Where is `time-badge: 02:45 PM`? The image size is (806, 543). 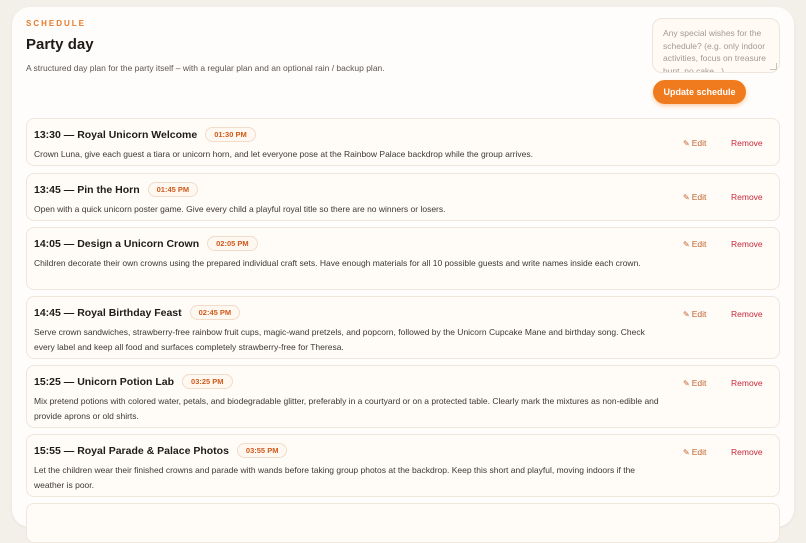
time-badge: 02:45 PM is located at coordinates (215, 312).